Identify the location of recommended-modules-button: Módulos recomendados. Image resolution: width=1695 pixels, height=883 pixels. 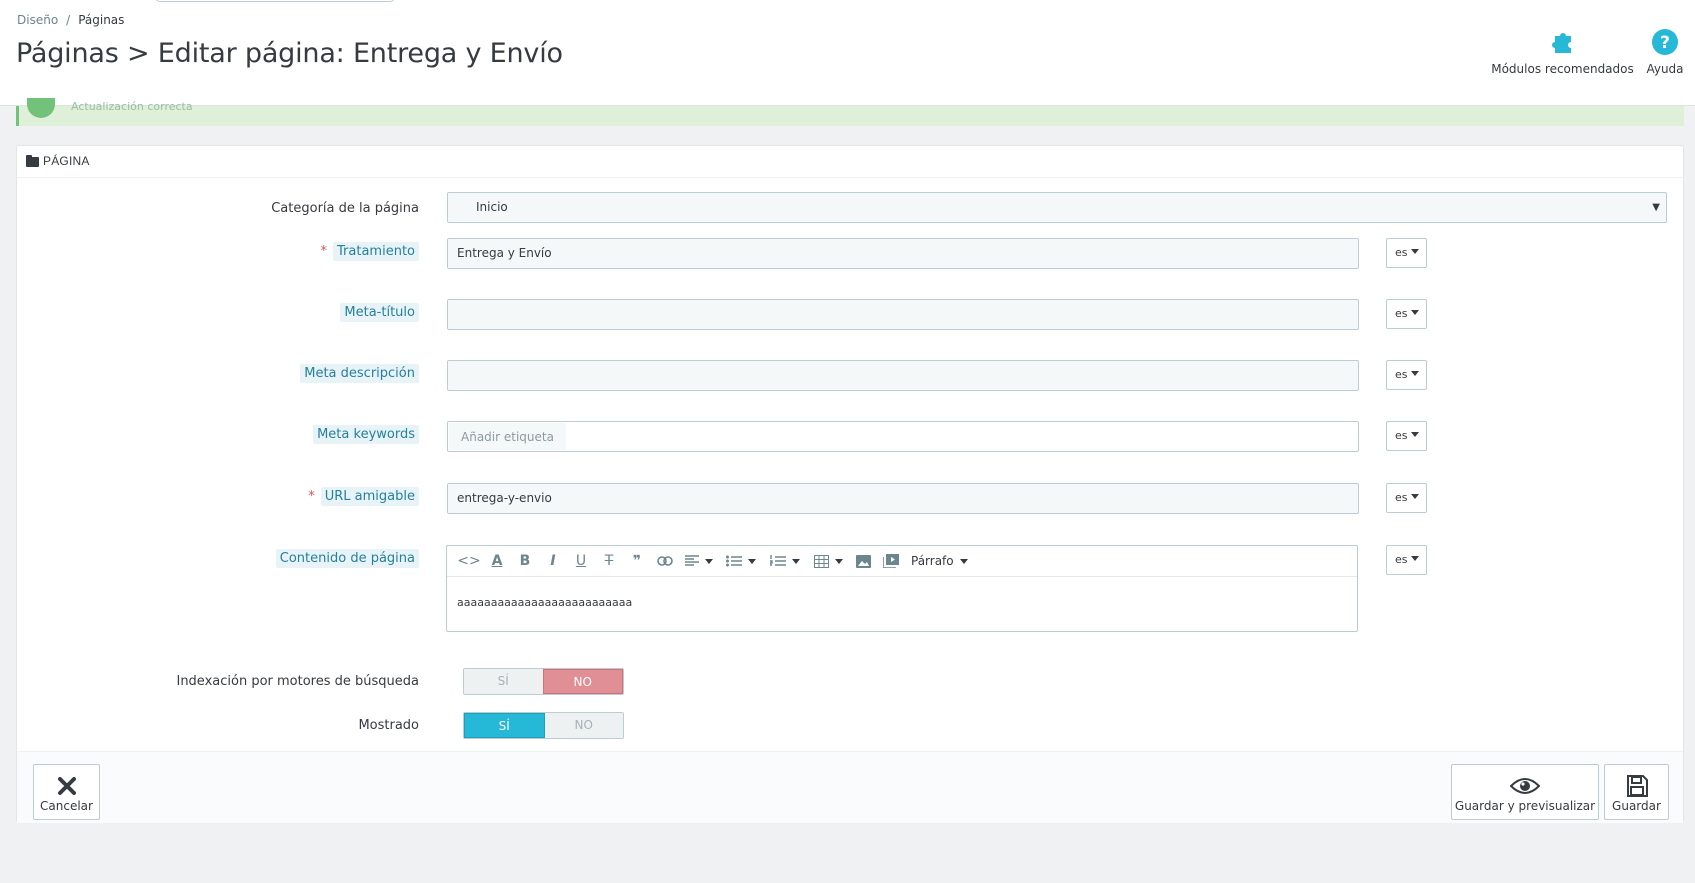
(1562, 52).